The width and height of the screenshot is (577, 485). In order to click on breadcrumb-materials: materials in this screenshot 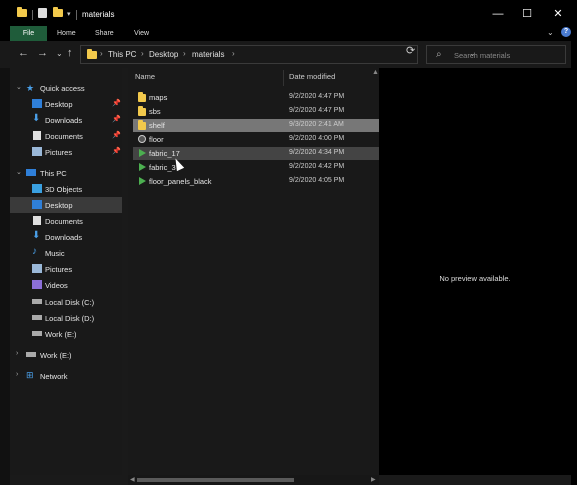, I will do `click(208, 54)`.